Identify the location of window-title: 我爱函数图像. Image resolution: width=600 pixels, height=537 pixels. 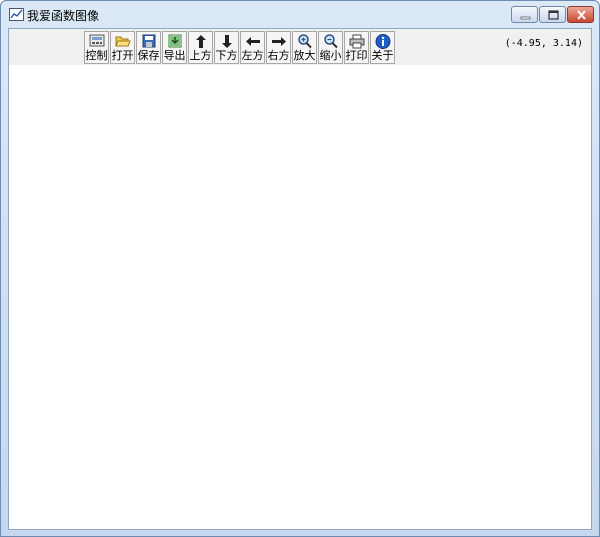
(63, 16).